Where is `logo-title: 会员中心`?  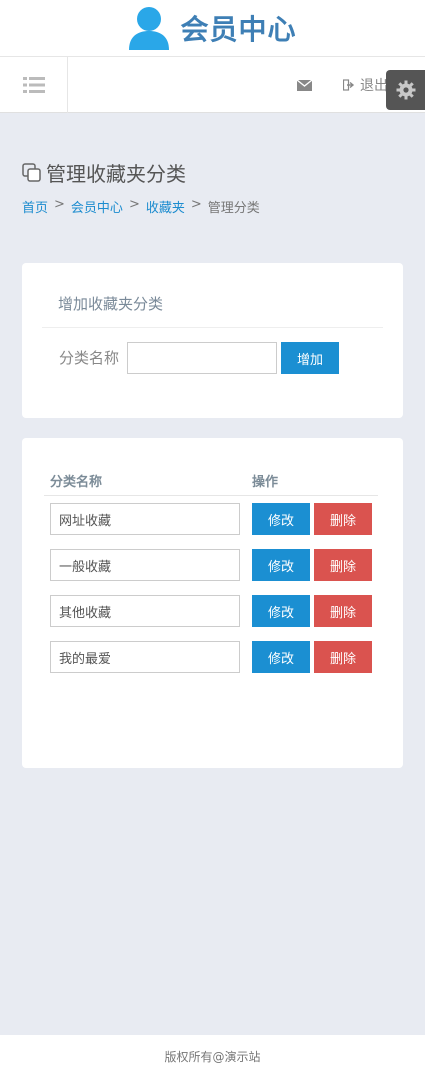
logo-title: 会员中心 is located at coordinates (238, 29).